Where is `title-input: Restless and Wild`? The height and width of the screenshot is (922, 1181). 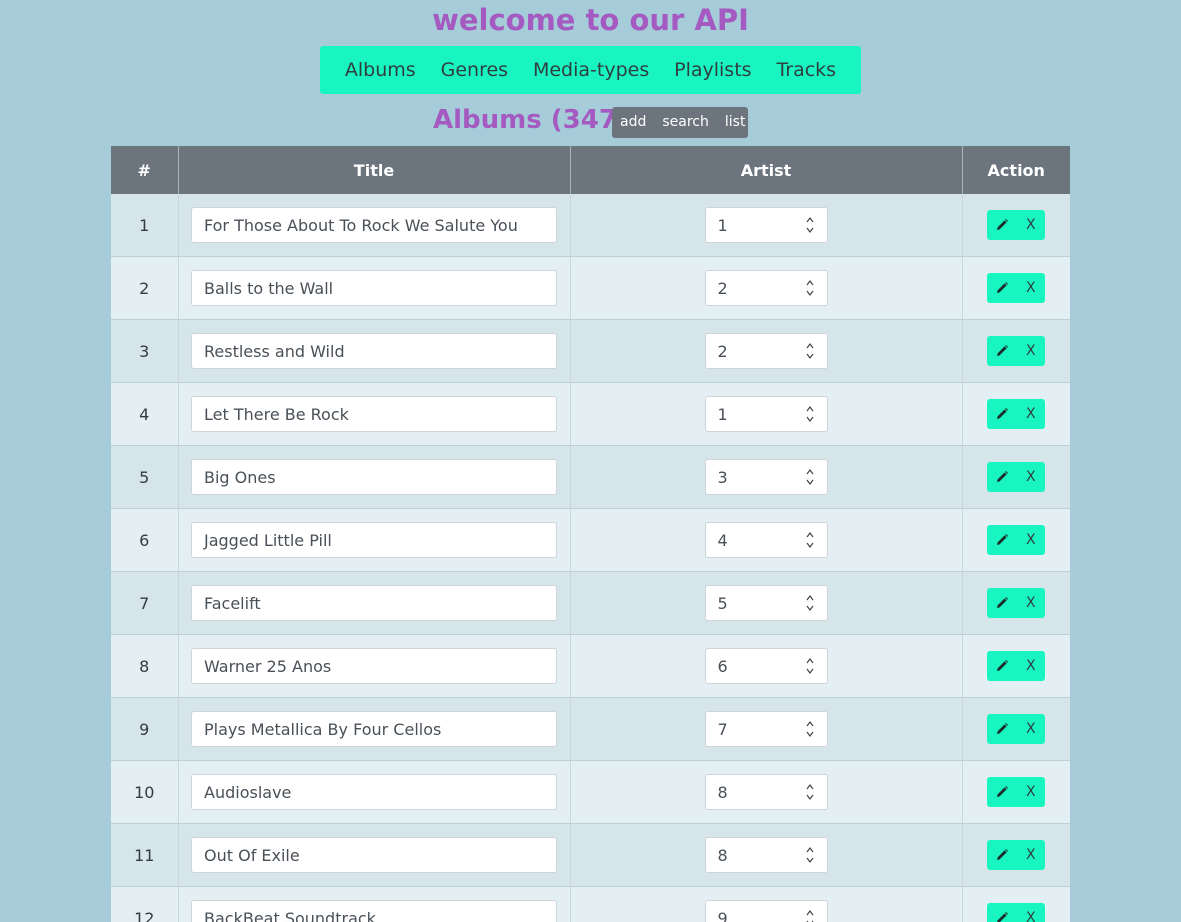
title-input: Restless and Wild is located at coordinates (374, 351).